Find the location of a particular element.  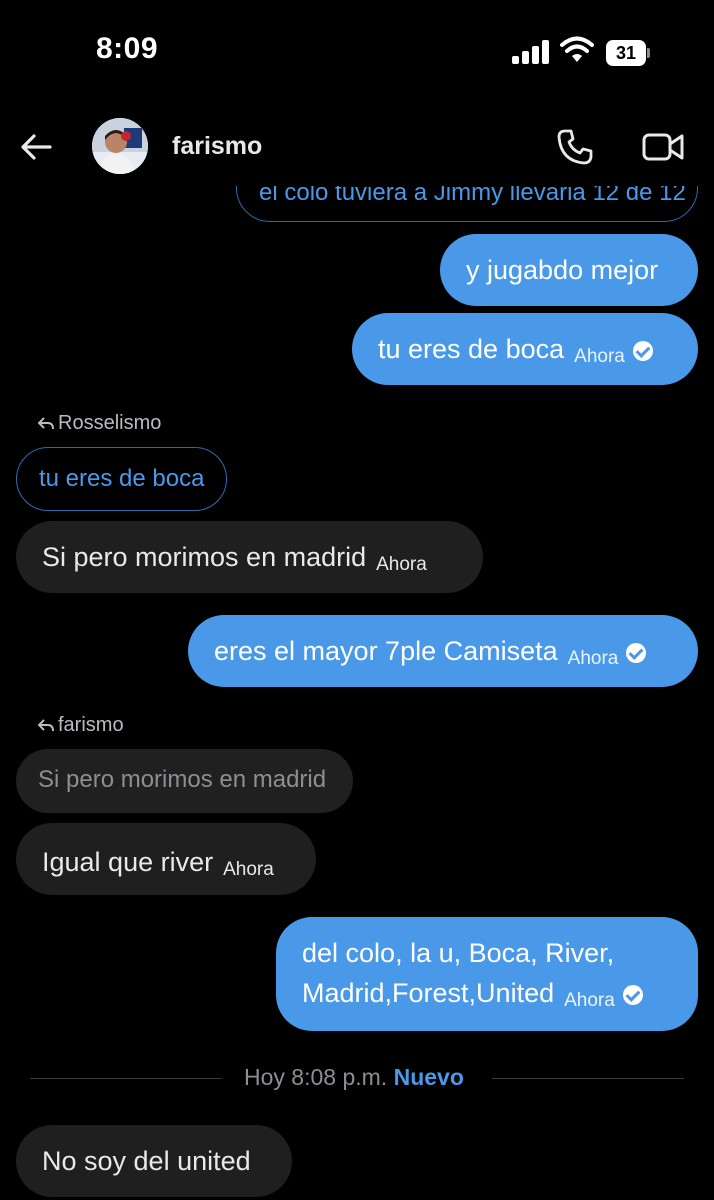

new-label: Nuevo is located at coordinates (428, 1077).